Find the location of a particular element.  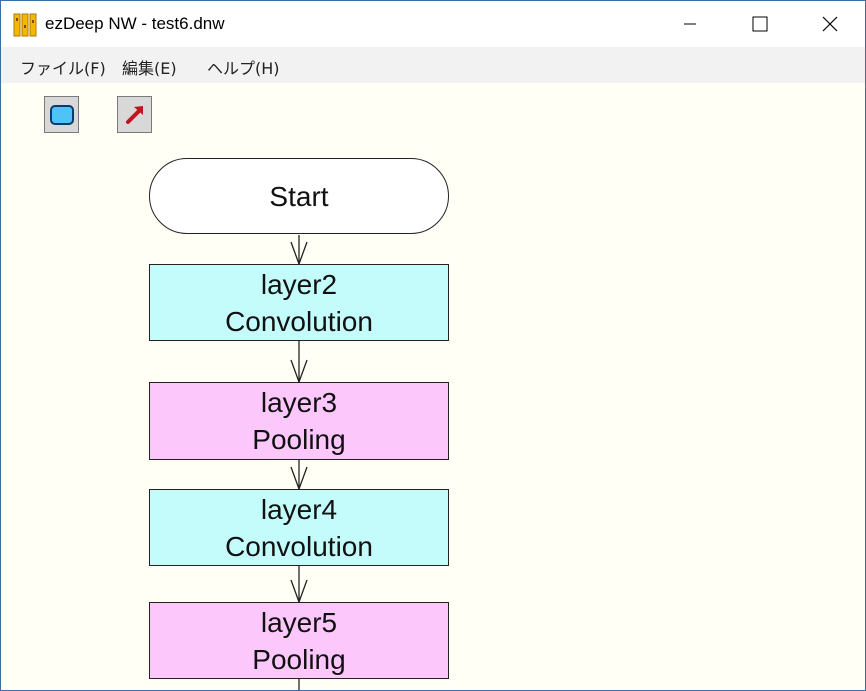

layer-name: layer4 is located at coordinates (299, 509).